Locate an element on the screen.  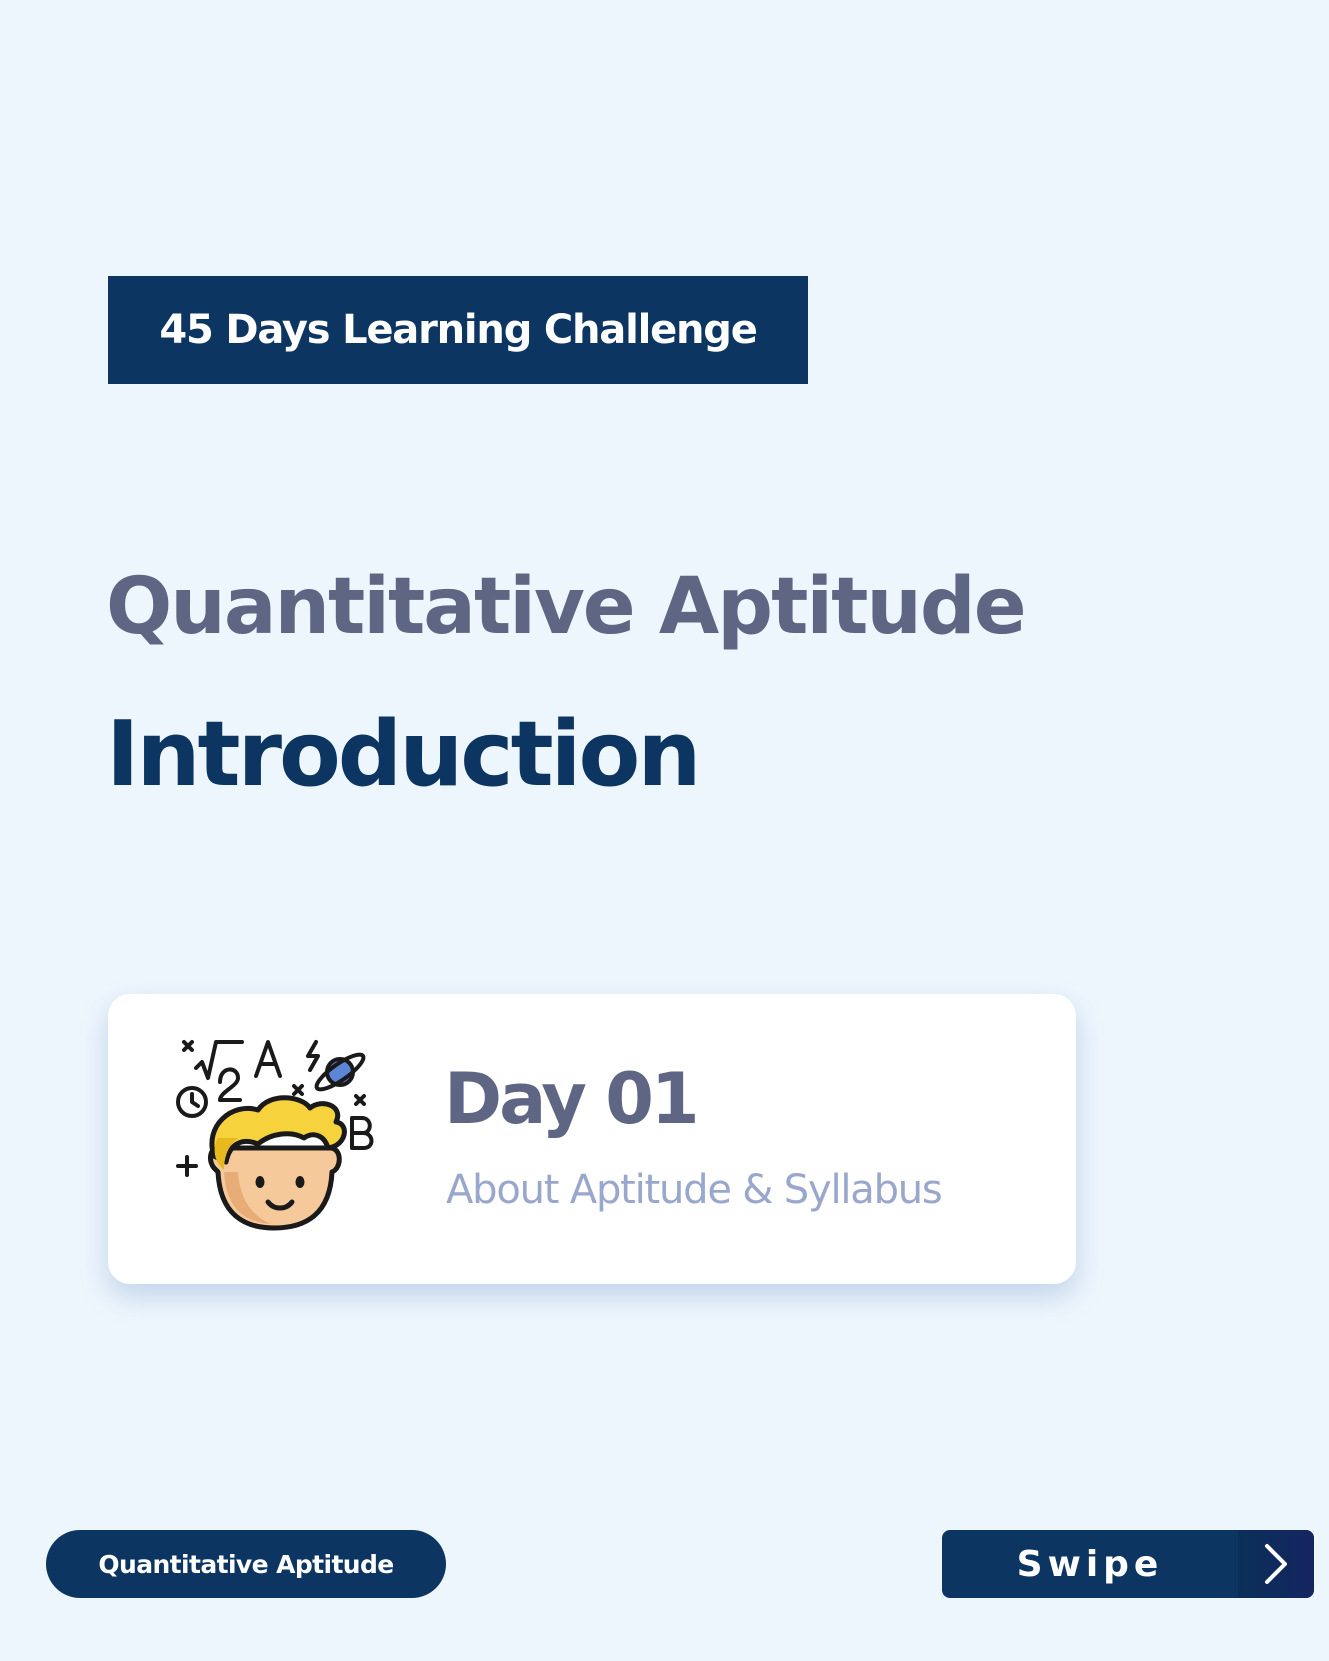
day-card: Day 01 About Aptitude & Syllabus is located at coordinates (592, 1139).